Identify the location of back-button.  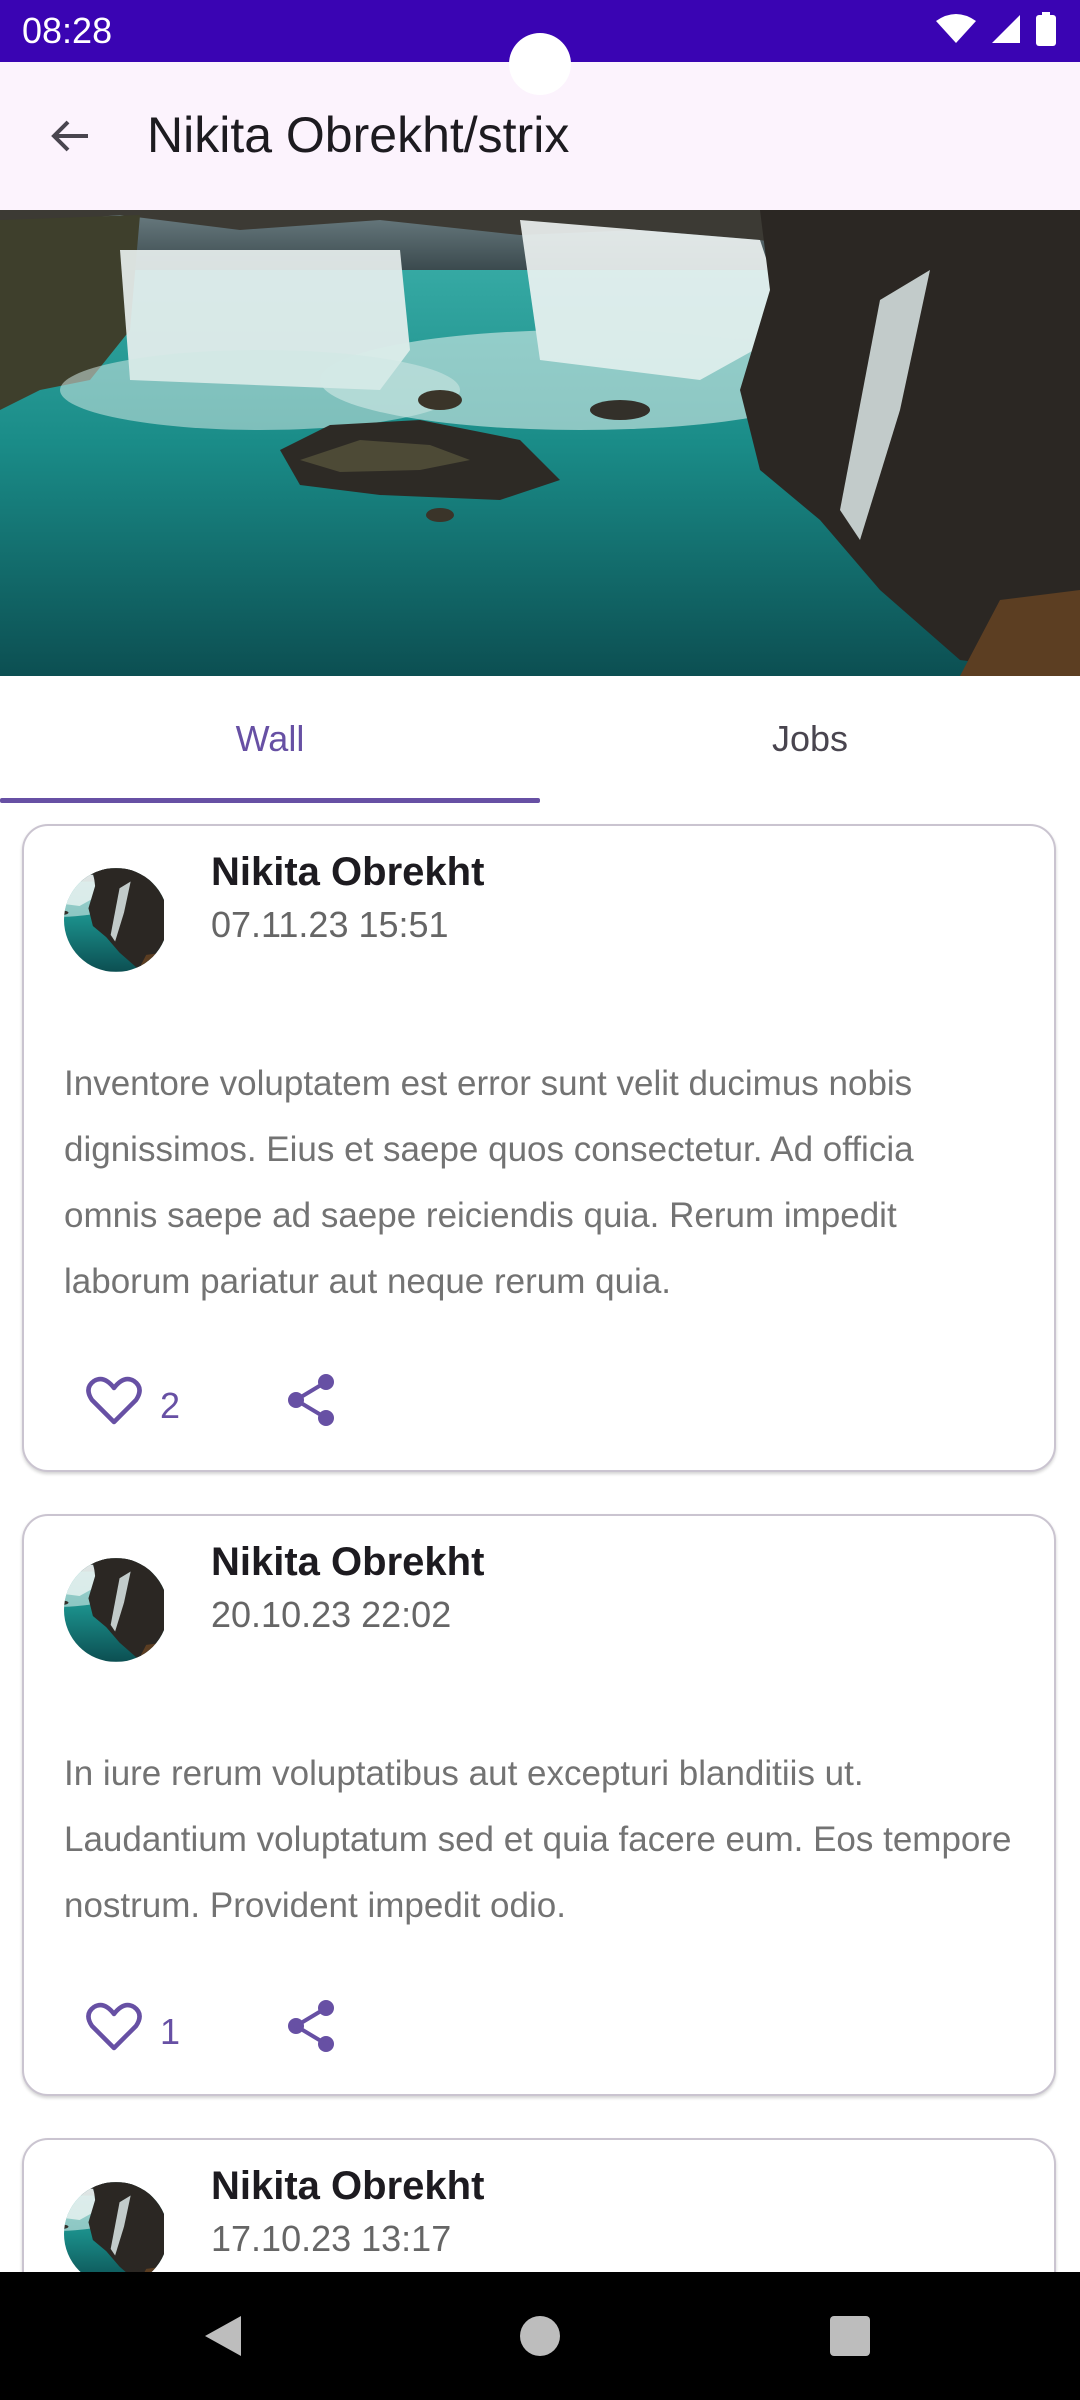
(70, 138).